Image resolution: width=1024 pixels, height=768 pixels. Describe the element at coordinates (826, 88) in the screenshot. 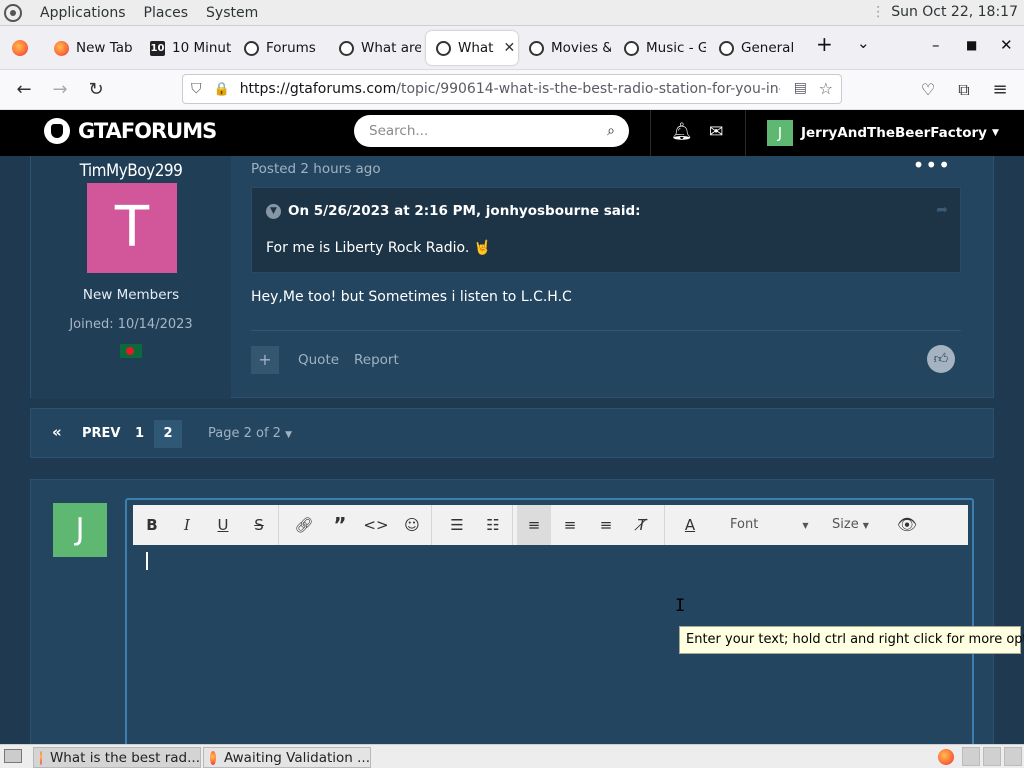

I see `bookmark-star-icon: ☆` at that location.